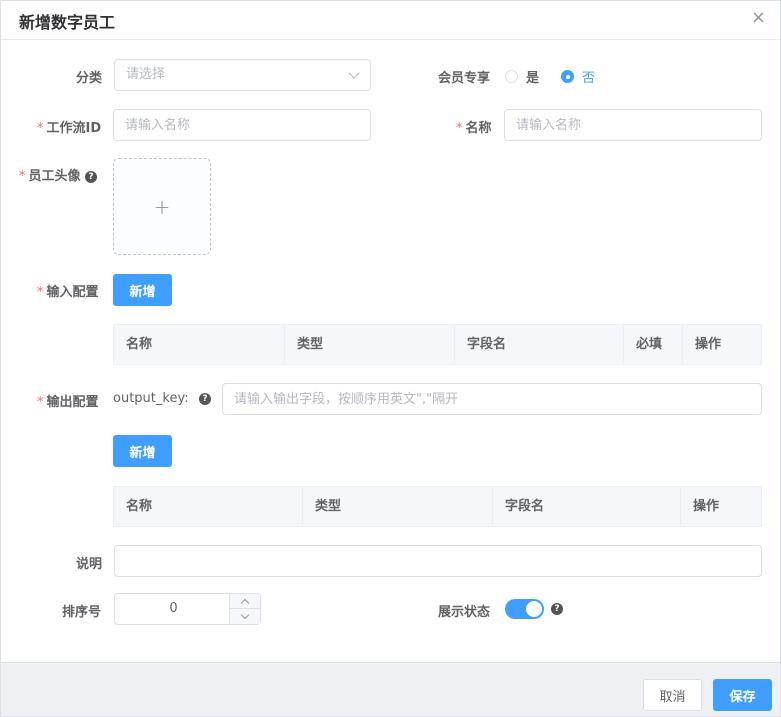 The width and height of the screenshot is (781, 717). What do you see at coordinates (89, 78) in the screenshot?
I see `category-label: 分类` at bounding box center [89, 78].